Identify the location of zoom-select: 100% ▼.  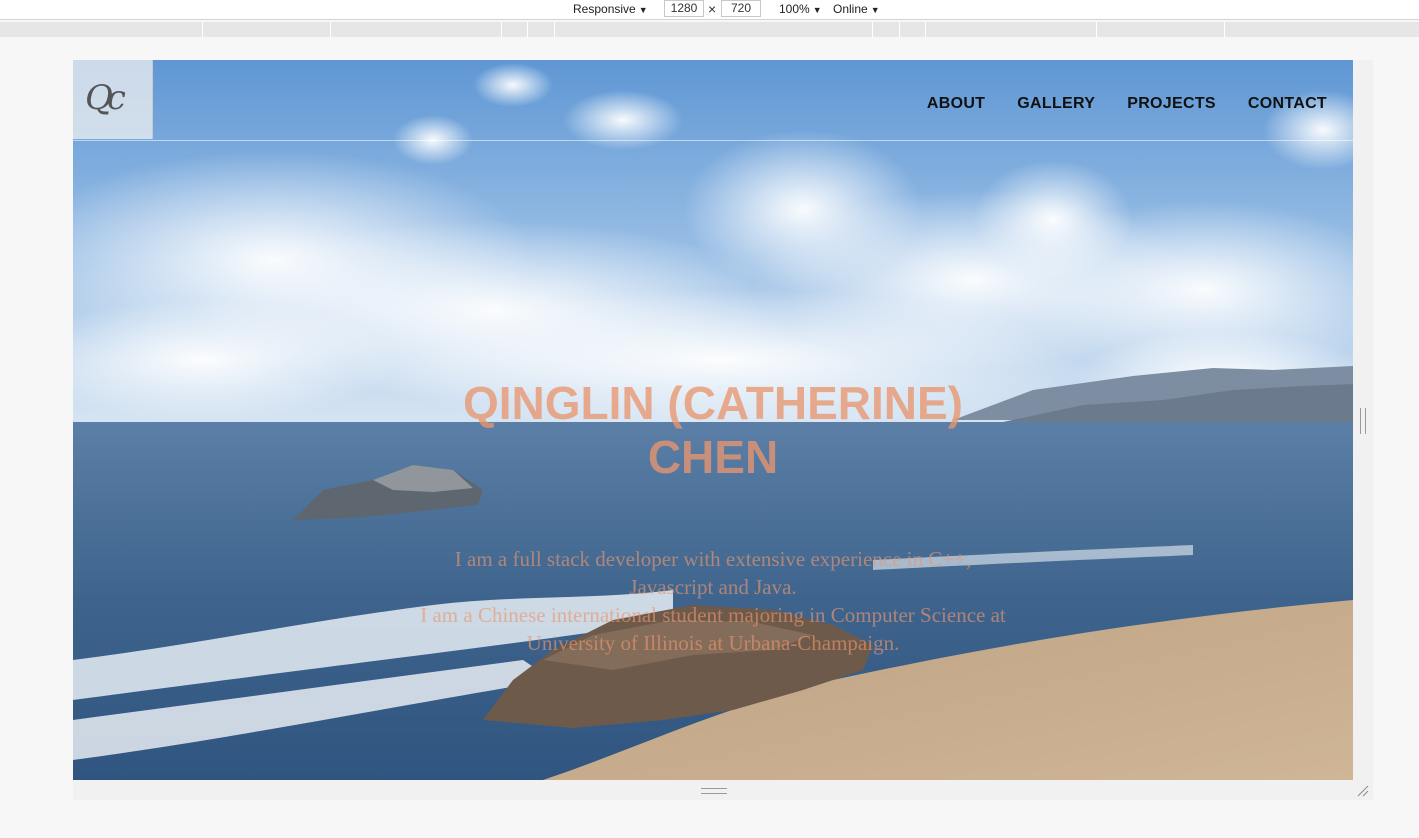
(800, 9).